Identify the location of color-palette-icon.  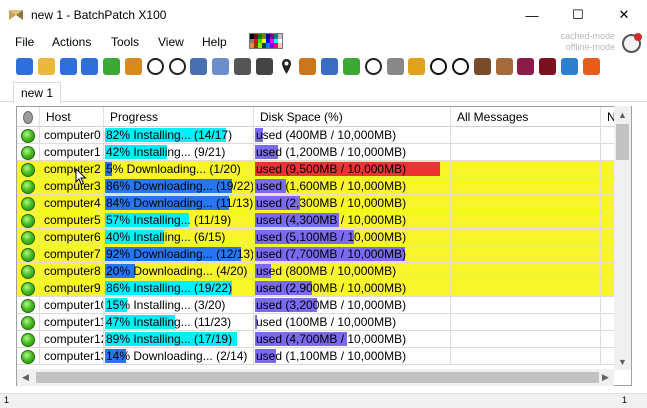
(266, 41).